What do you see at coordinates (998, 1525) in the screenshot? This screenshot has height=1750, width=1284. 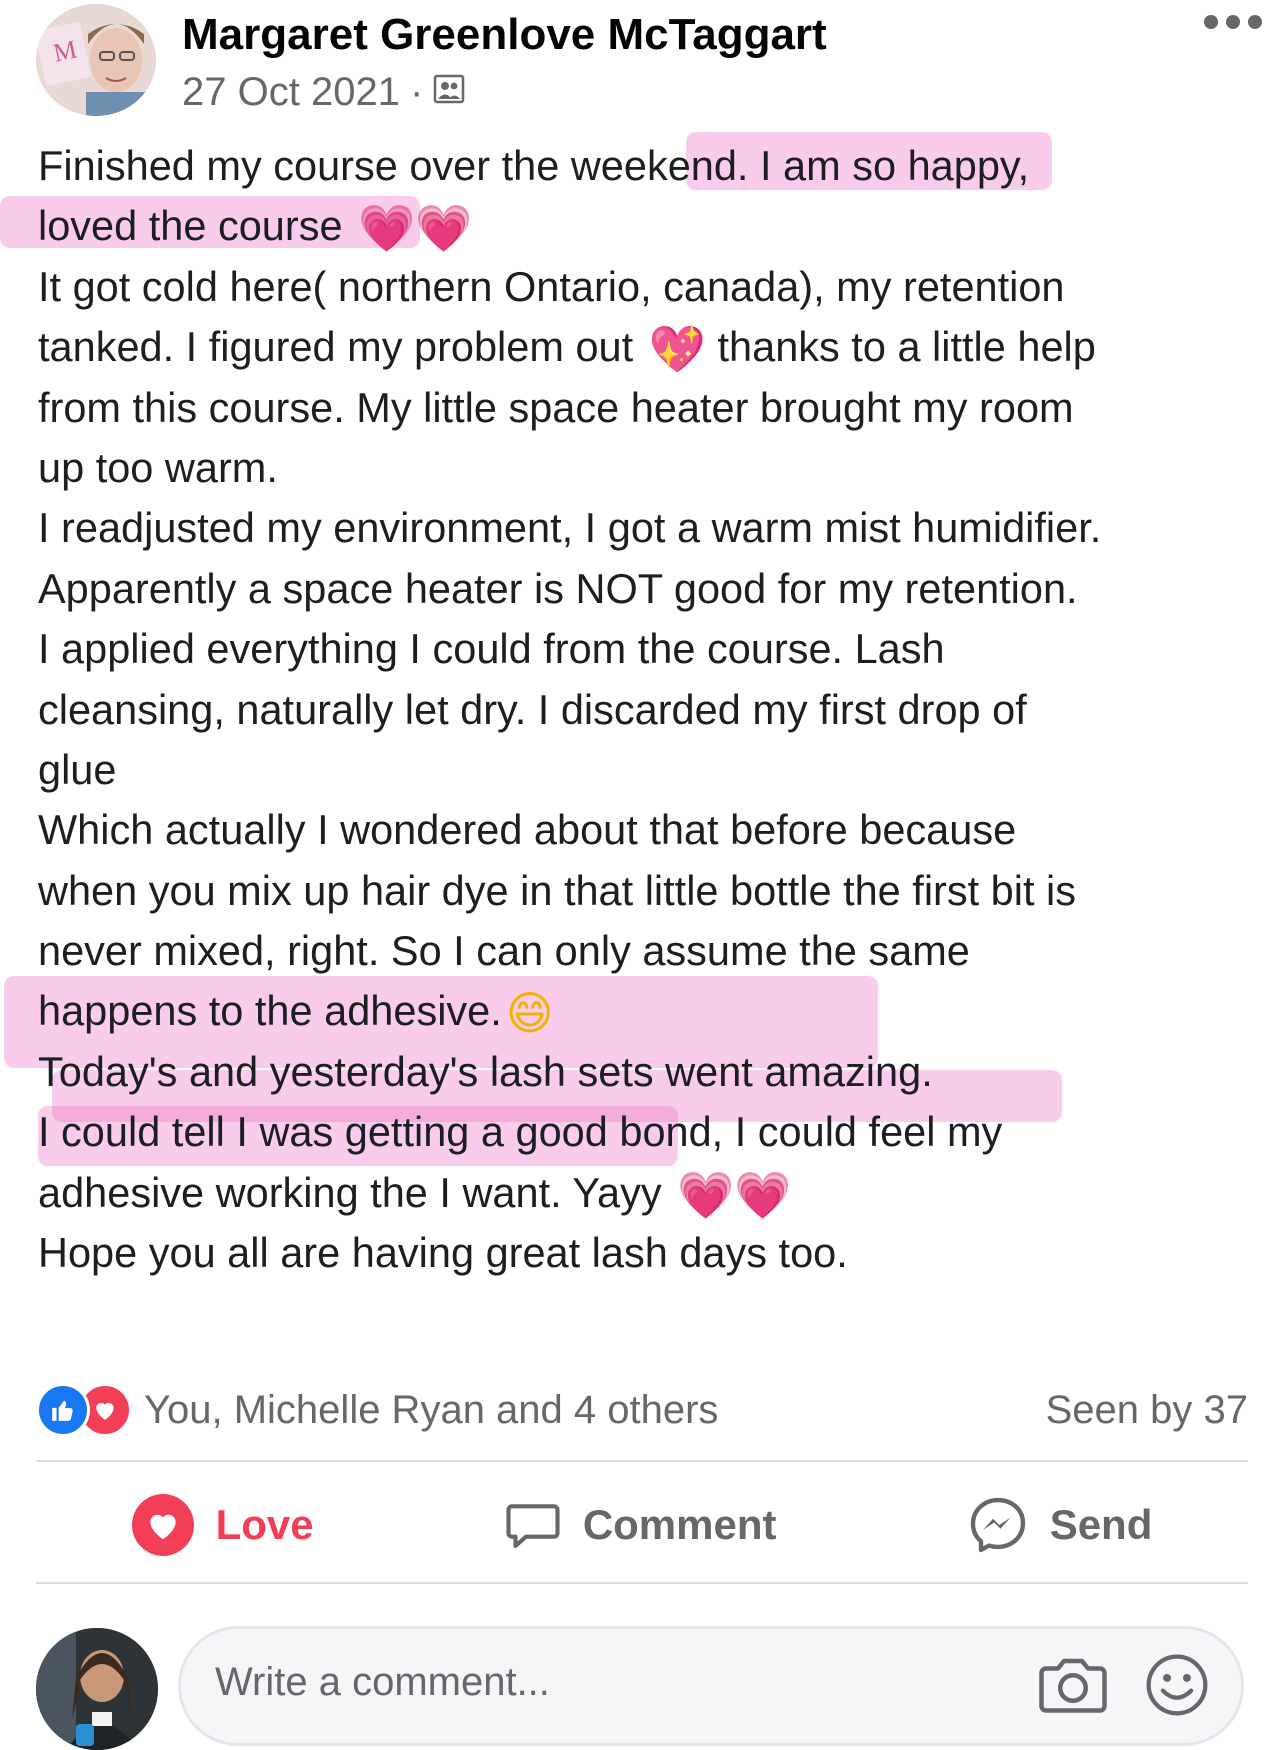 I see `messenger-icon` at bounding box center [998, 1525].